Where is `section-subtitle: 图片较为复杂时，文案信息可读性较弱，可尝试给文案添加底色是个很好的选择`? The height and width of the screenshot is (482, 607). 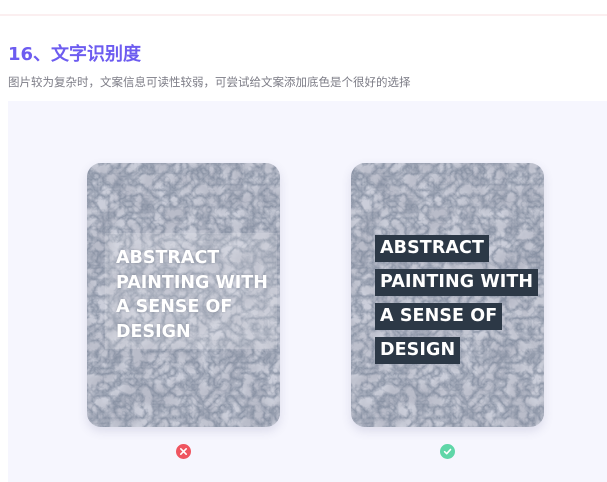
section-subtitle: 图片较为复杂时，文案信息可读性较弱，可尝试给文案添加底色是个很好的选择 is located at coordinates (209, 82).